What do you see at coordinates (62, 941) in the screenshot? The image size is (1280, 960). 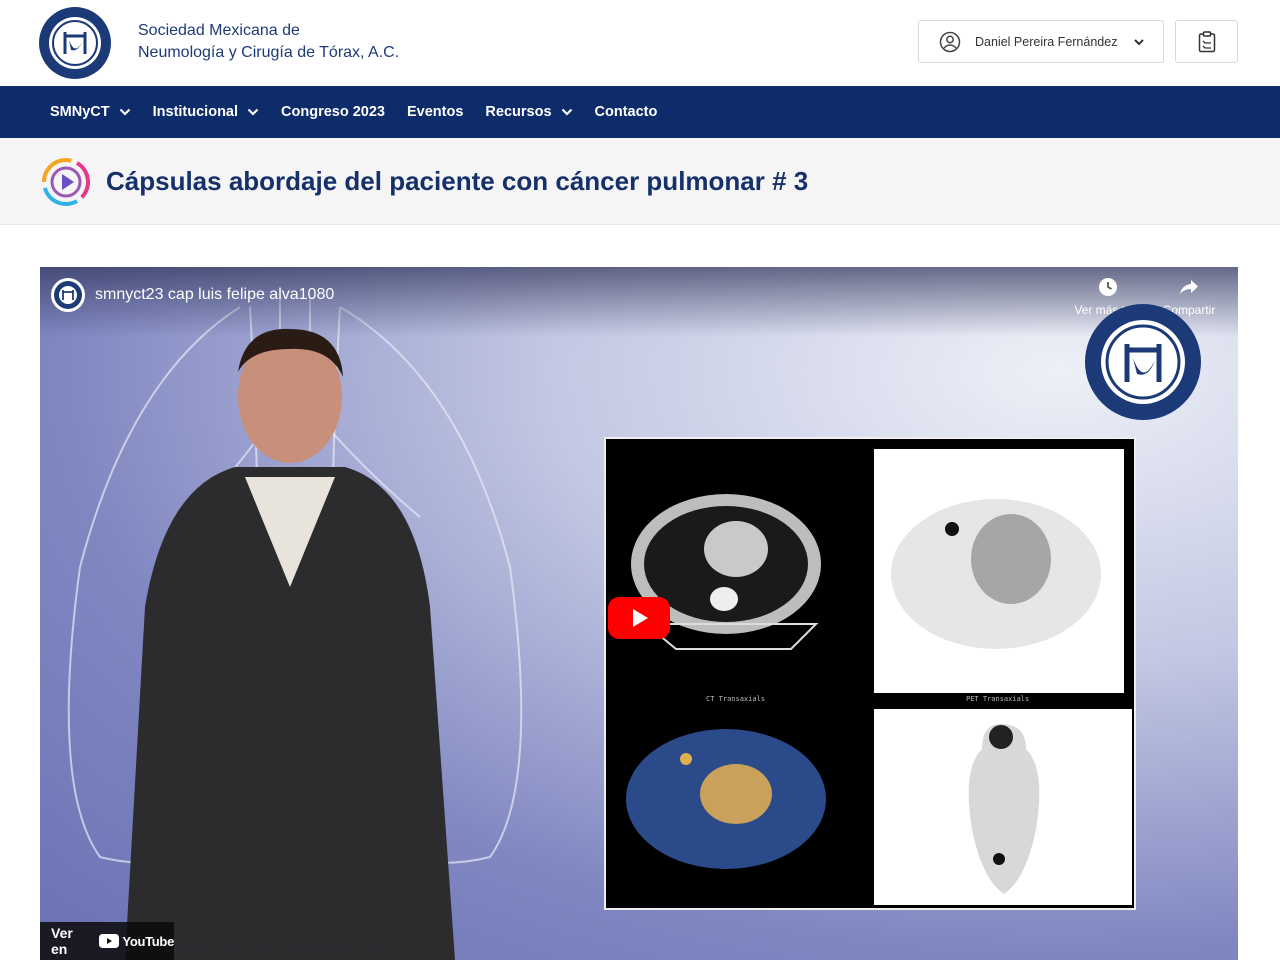 I see `watch-on-label: Ver en` at bounding box center [62, 941].